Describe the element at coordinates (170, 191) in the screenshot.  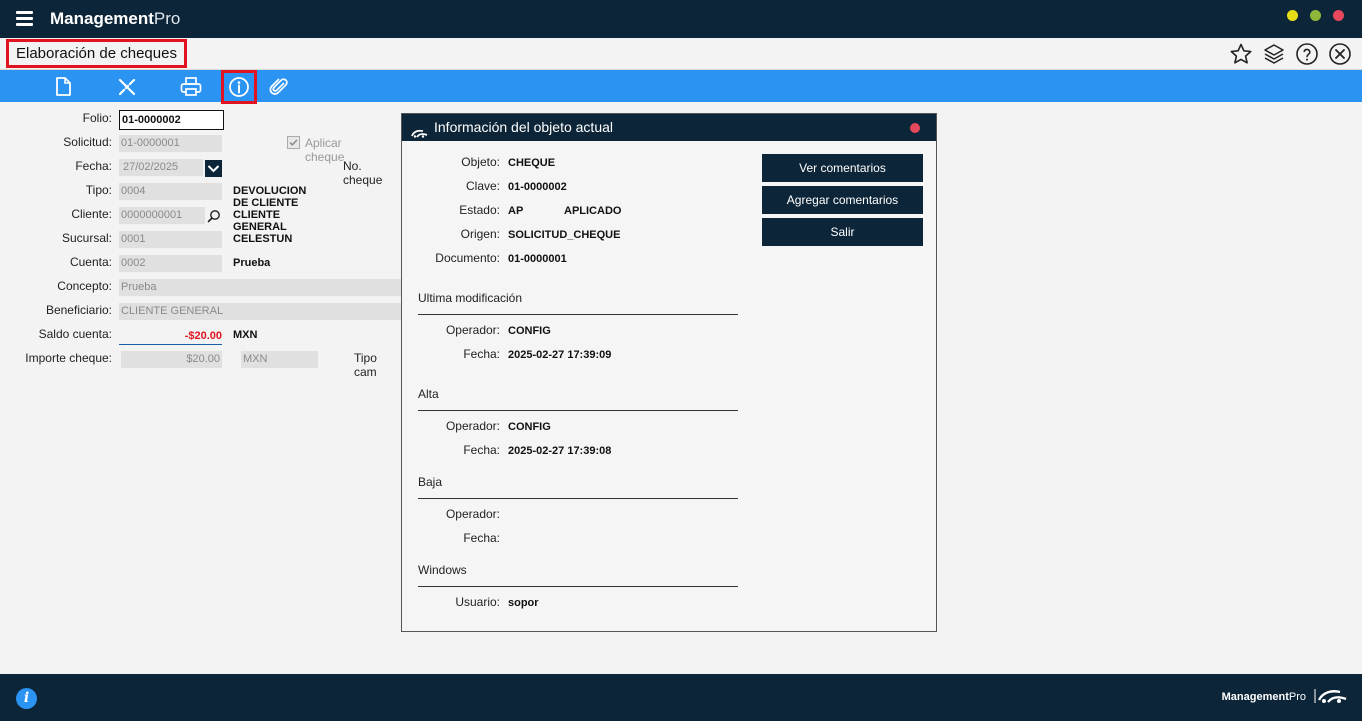
I see `tipo-field: 0004` at that location.